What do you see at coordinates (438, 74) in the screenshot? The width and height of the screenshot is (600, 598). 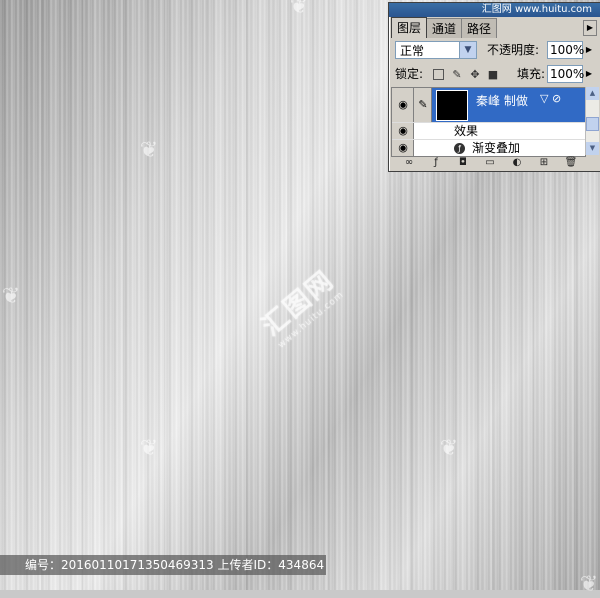 I see `lock-transparency-icon` at bounding box center [438, 74].